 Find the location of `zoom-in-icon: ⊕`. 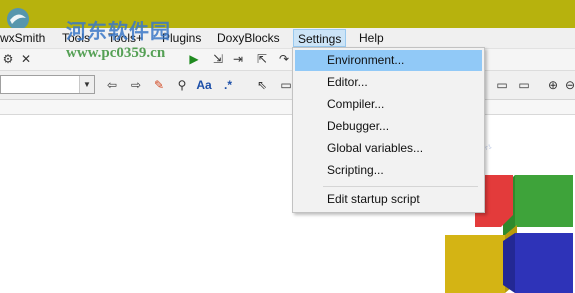

zoom-in-icon: ⊕ is located at coordinates (553, 85).